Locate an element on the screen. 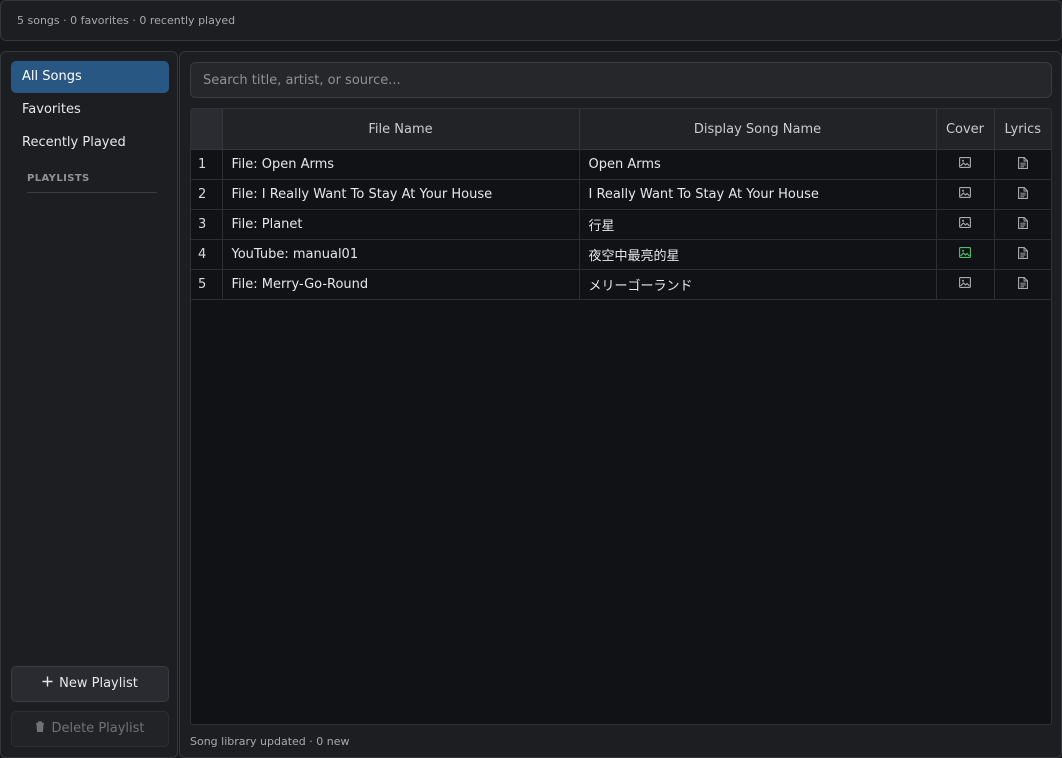  column-header-lyrics: Lyrics is located at coordinates (1022, 129).